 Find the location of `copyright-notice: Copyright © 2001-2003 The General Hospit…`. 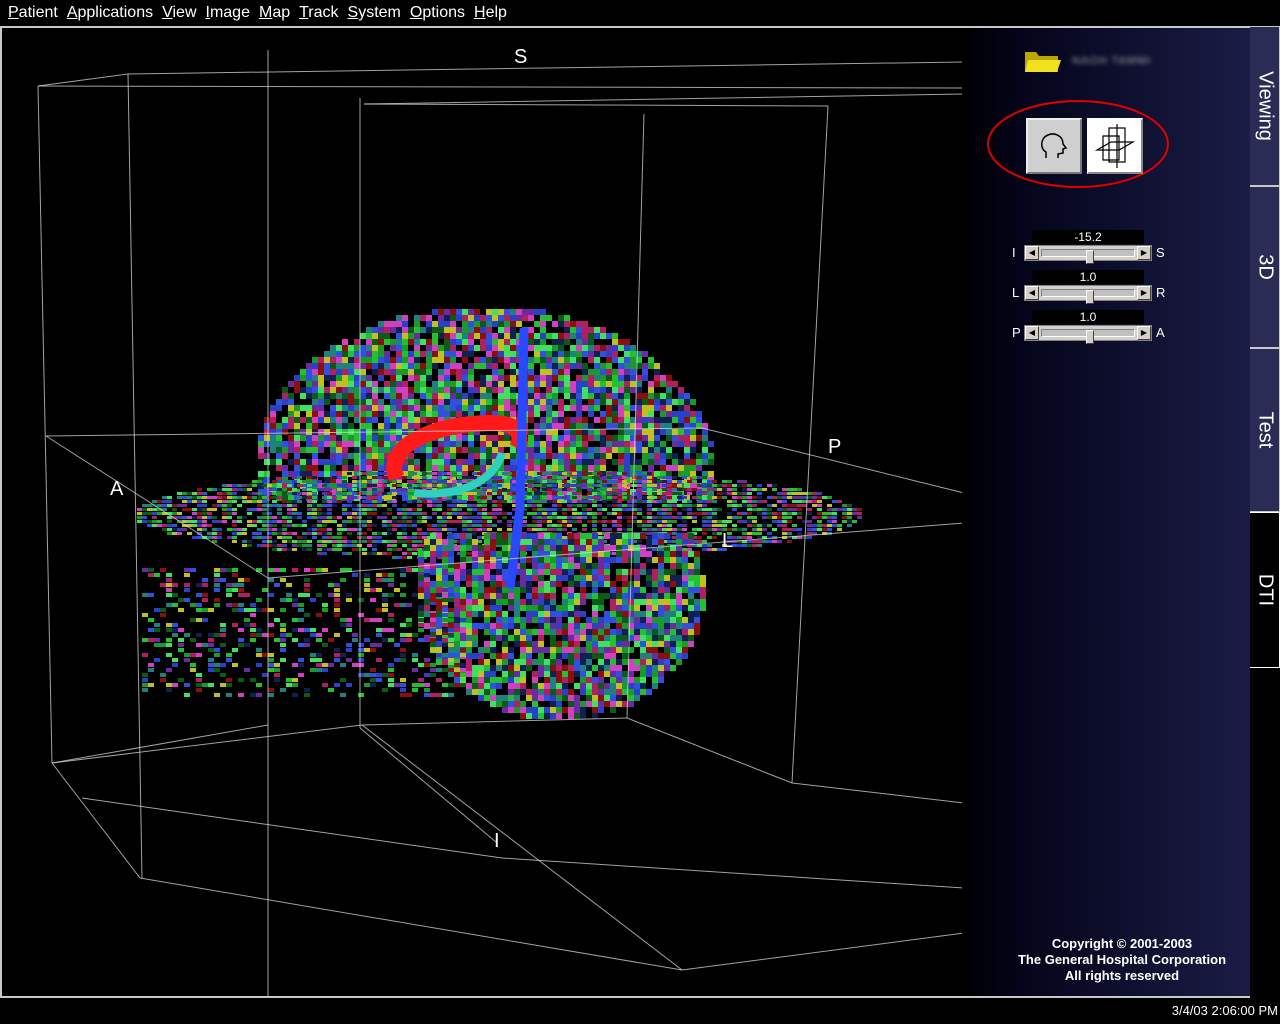

copyright-notice: Copyright © 2001-2003 The General Hospit… is located at coordinates (1122, 960).